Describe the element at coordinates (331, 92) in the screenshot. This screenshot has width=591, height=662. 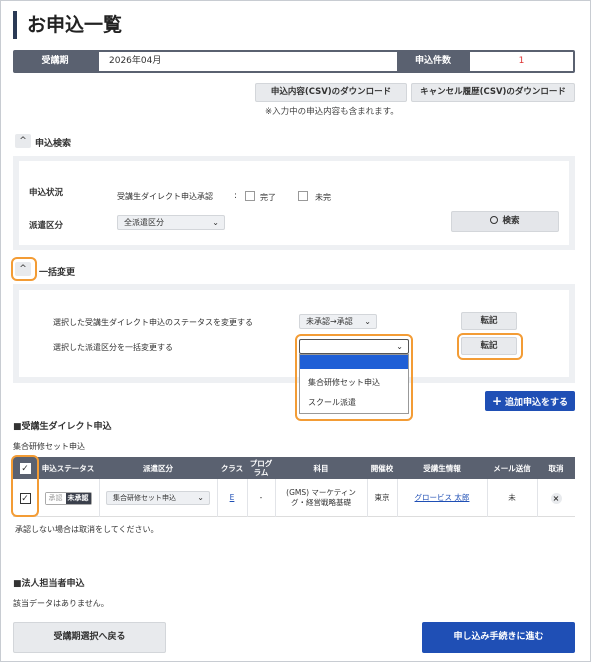
I see `csv-download-button: 申込内容(CSV)のダウンロード` at that location.